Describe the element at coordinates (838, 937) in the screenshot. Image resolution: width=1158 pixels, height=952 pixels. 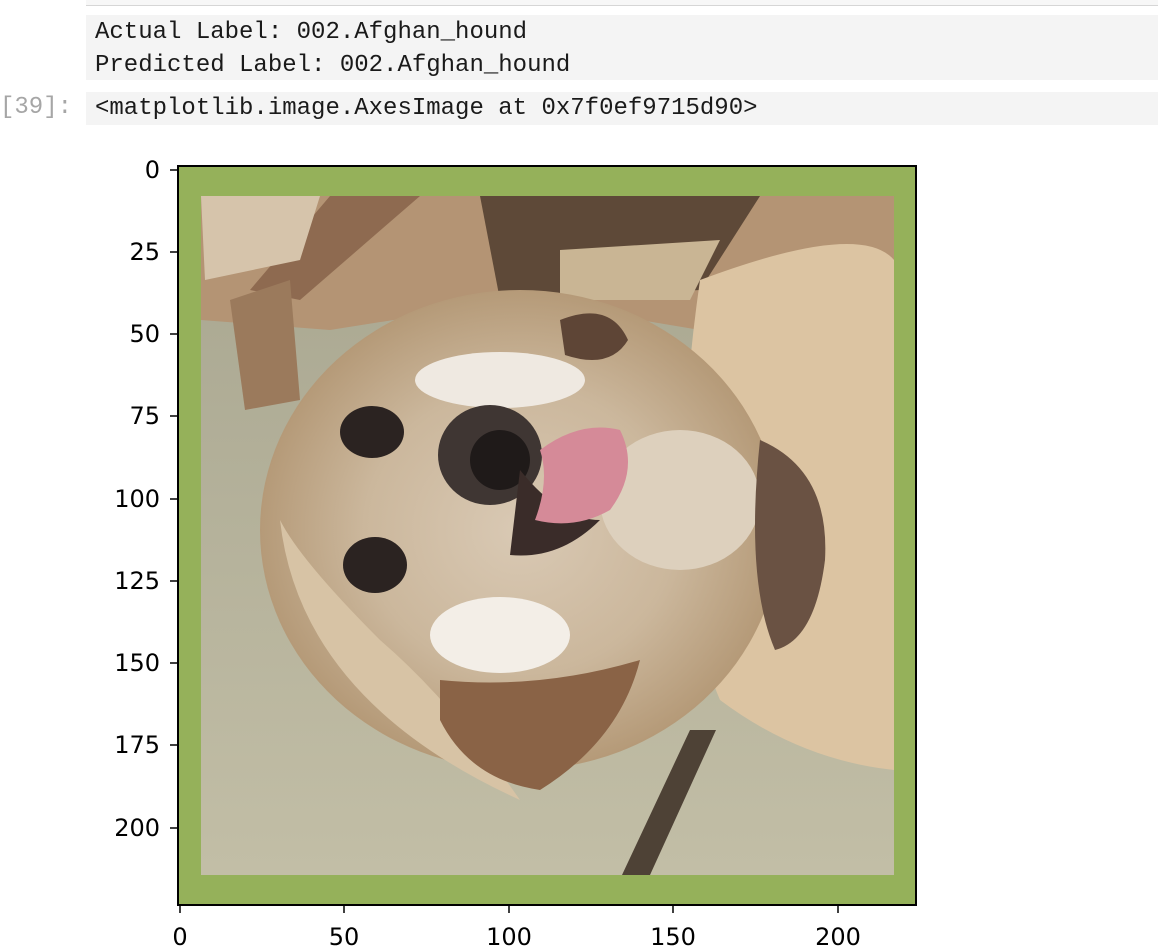
I see `x-tick-label: 200` at that location.